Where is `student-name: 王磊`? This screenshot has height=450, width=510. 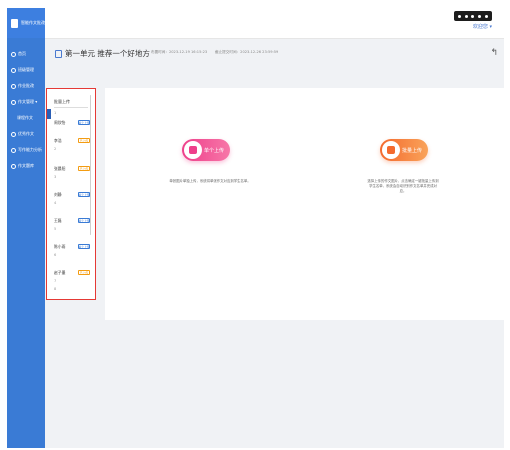
student-name: 王磊 is located at coordinates (58, 220).